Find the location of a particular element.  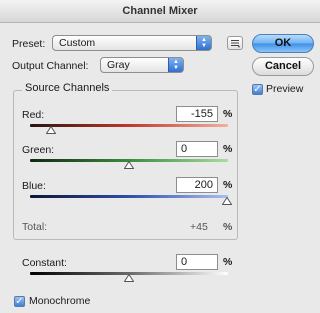

source-channels-title: Source Channels is located at coordinates (67, 88).